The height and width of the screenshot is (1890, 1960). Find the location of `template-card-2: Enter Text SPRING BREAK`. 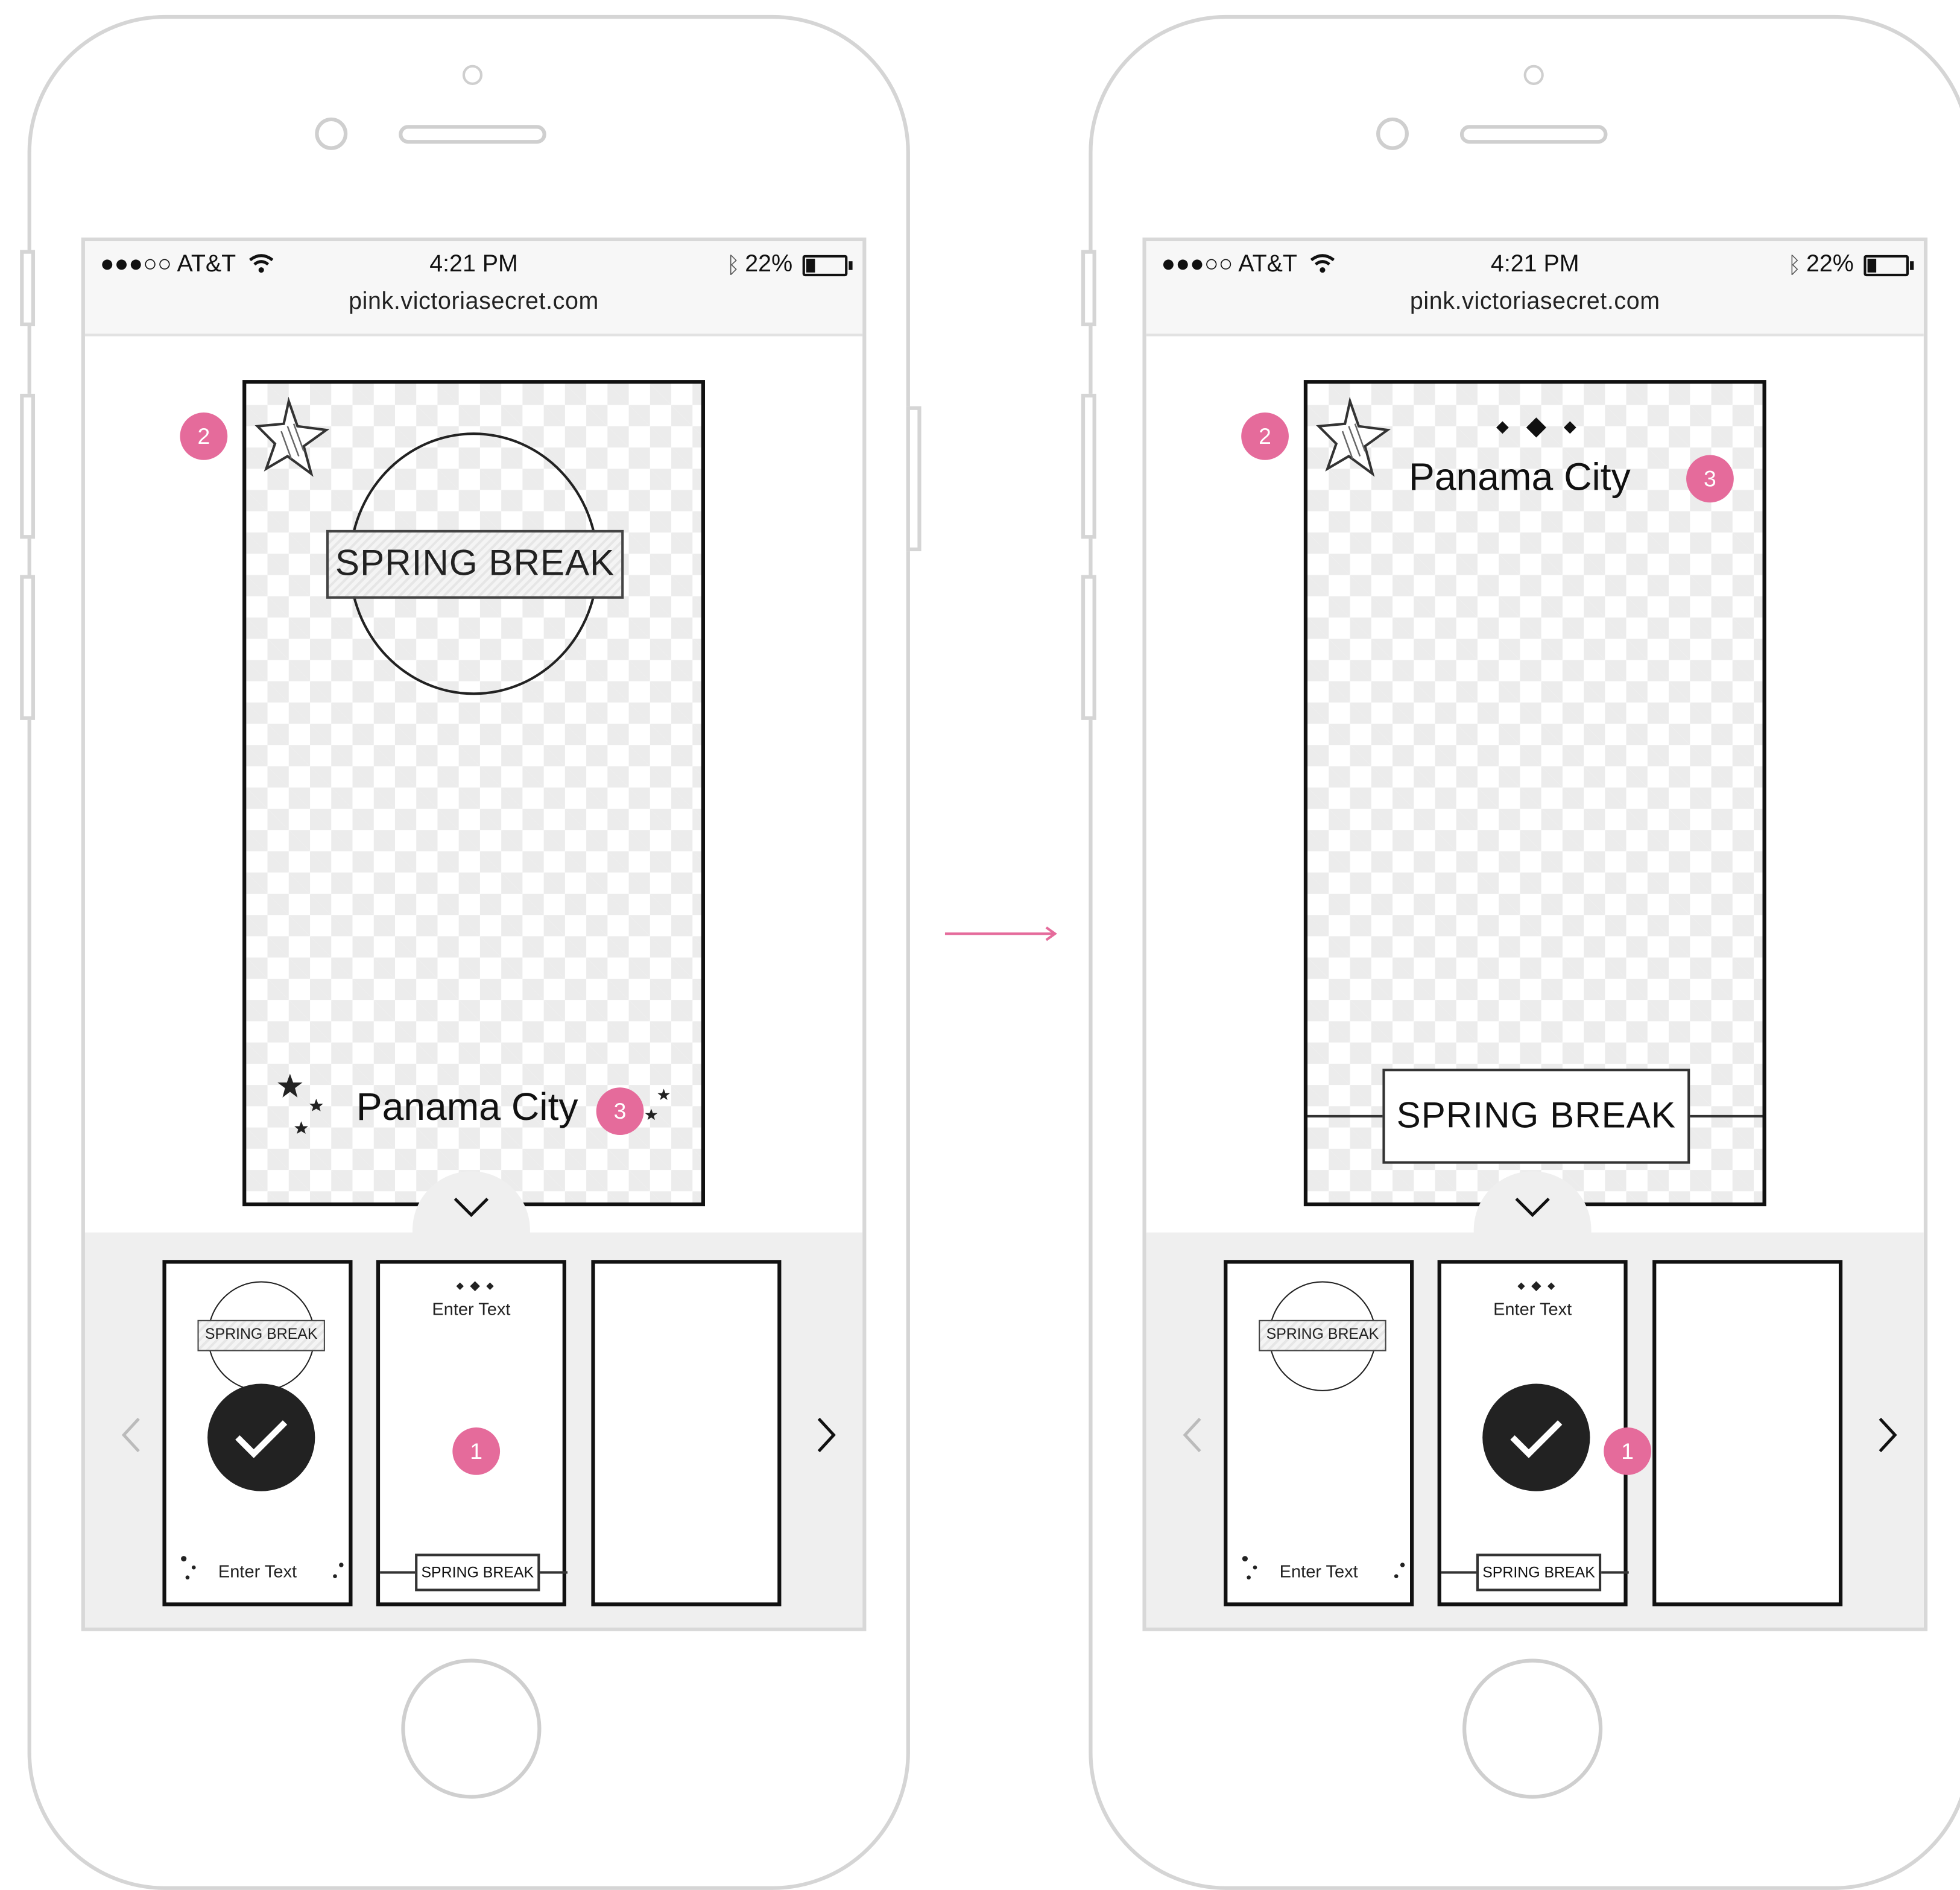

template-card-2: Enter Text SPRING BREAK is located at coordinates (1533, 1433).